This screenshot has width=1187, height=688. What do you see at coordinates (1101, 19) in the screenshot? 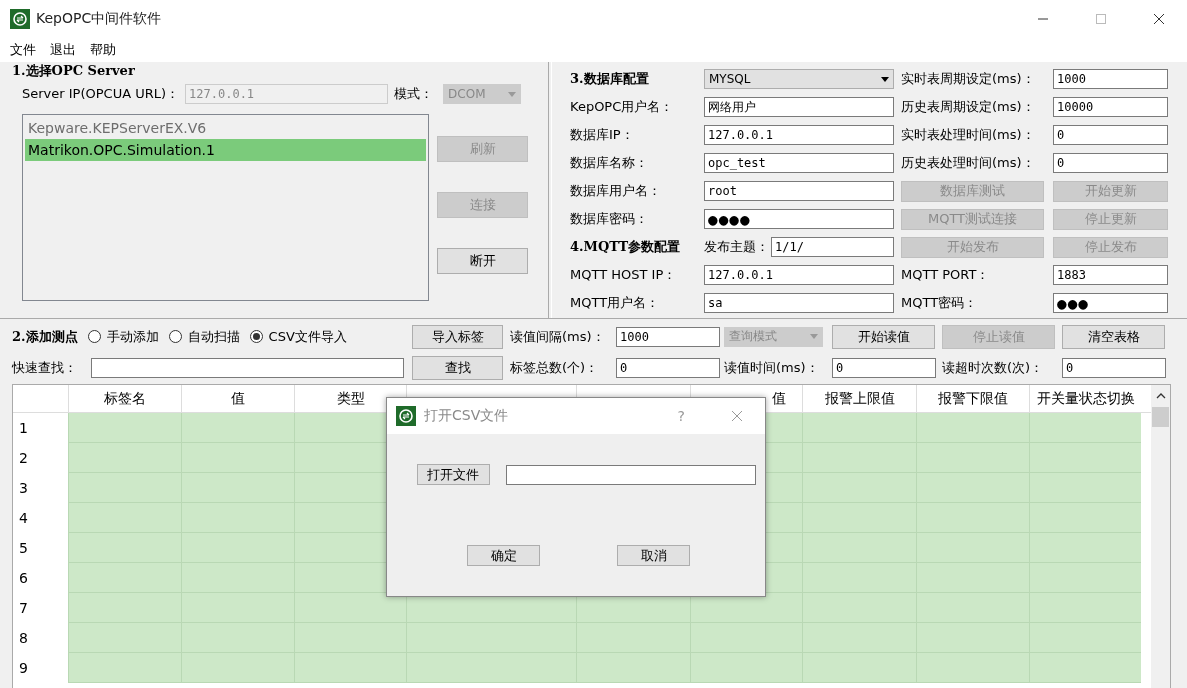
I see `maximize-icon` at bounding box center [1101, 19].